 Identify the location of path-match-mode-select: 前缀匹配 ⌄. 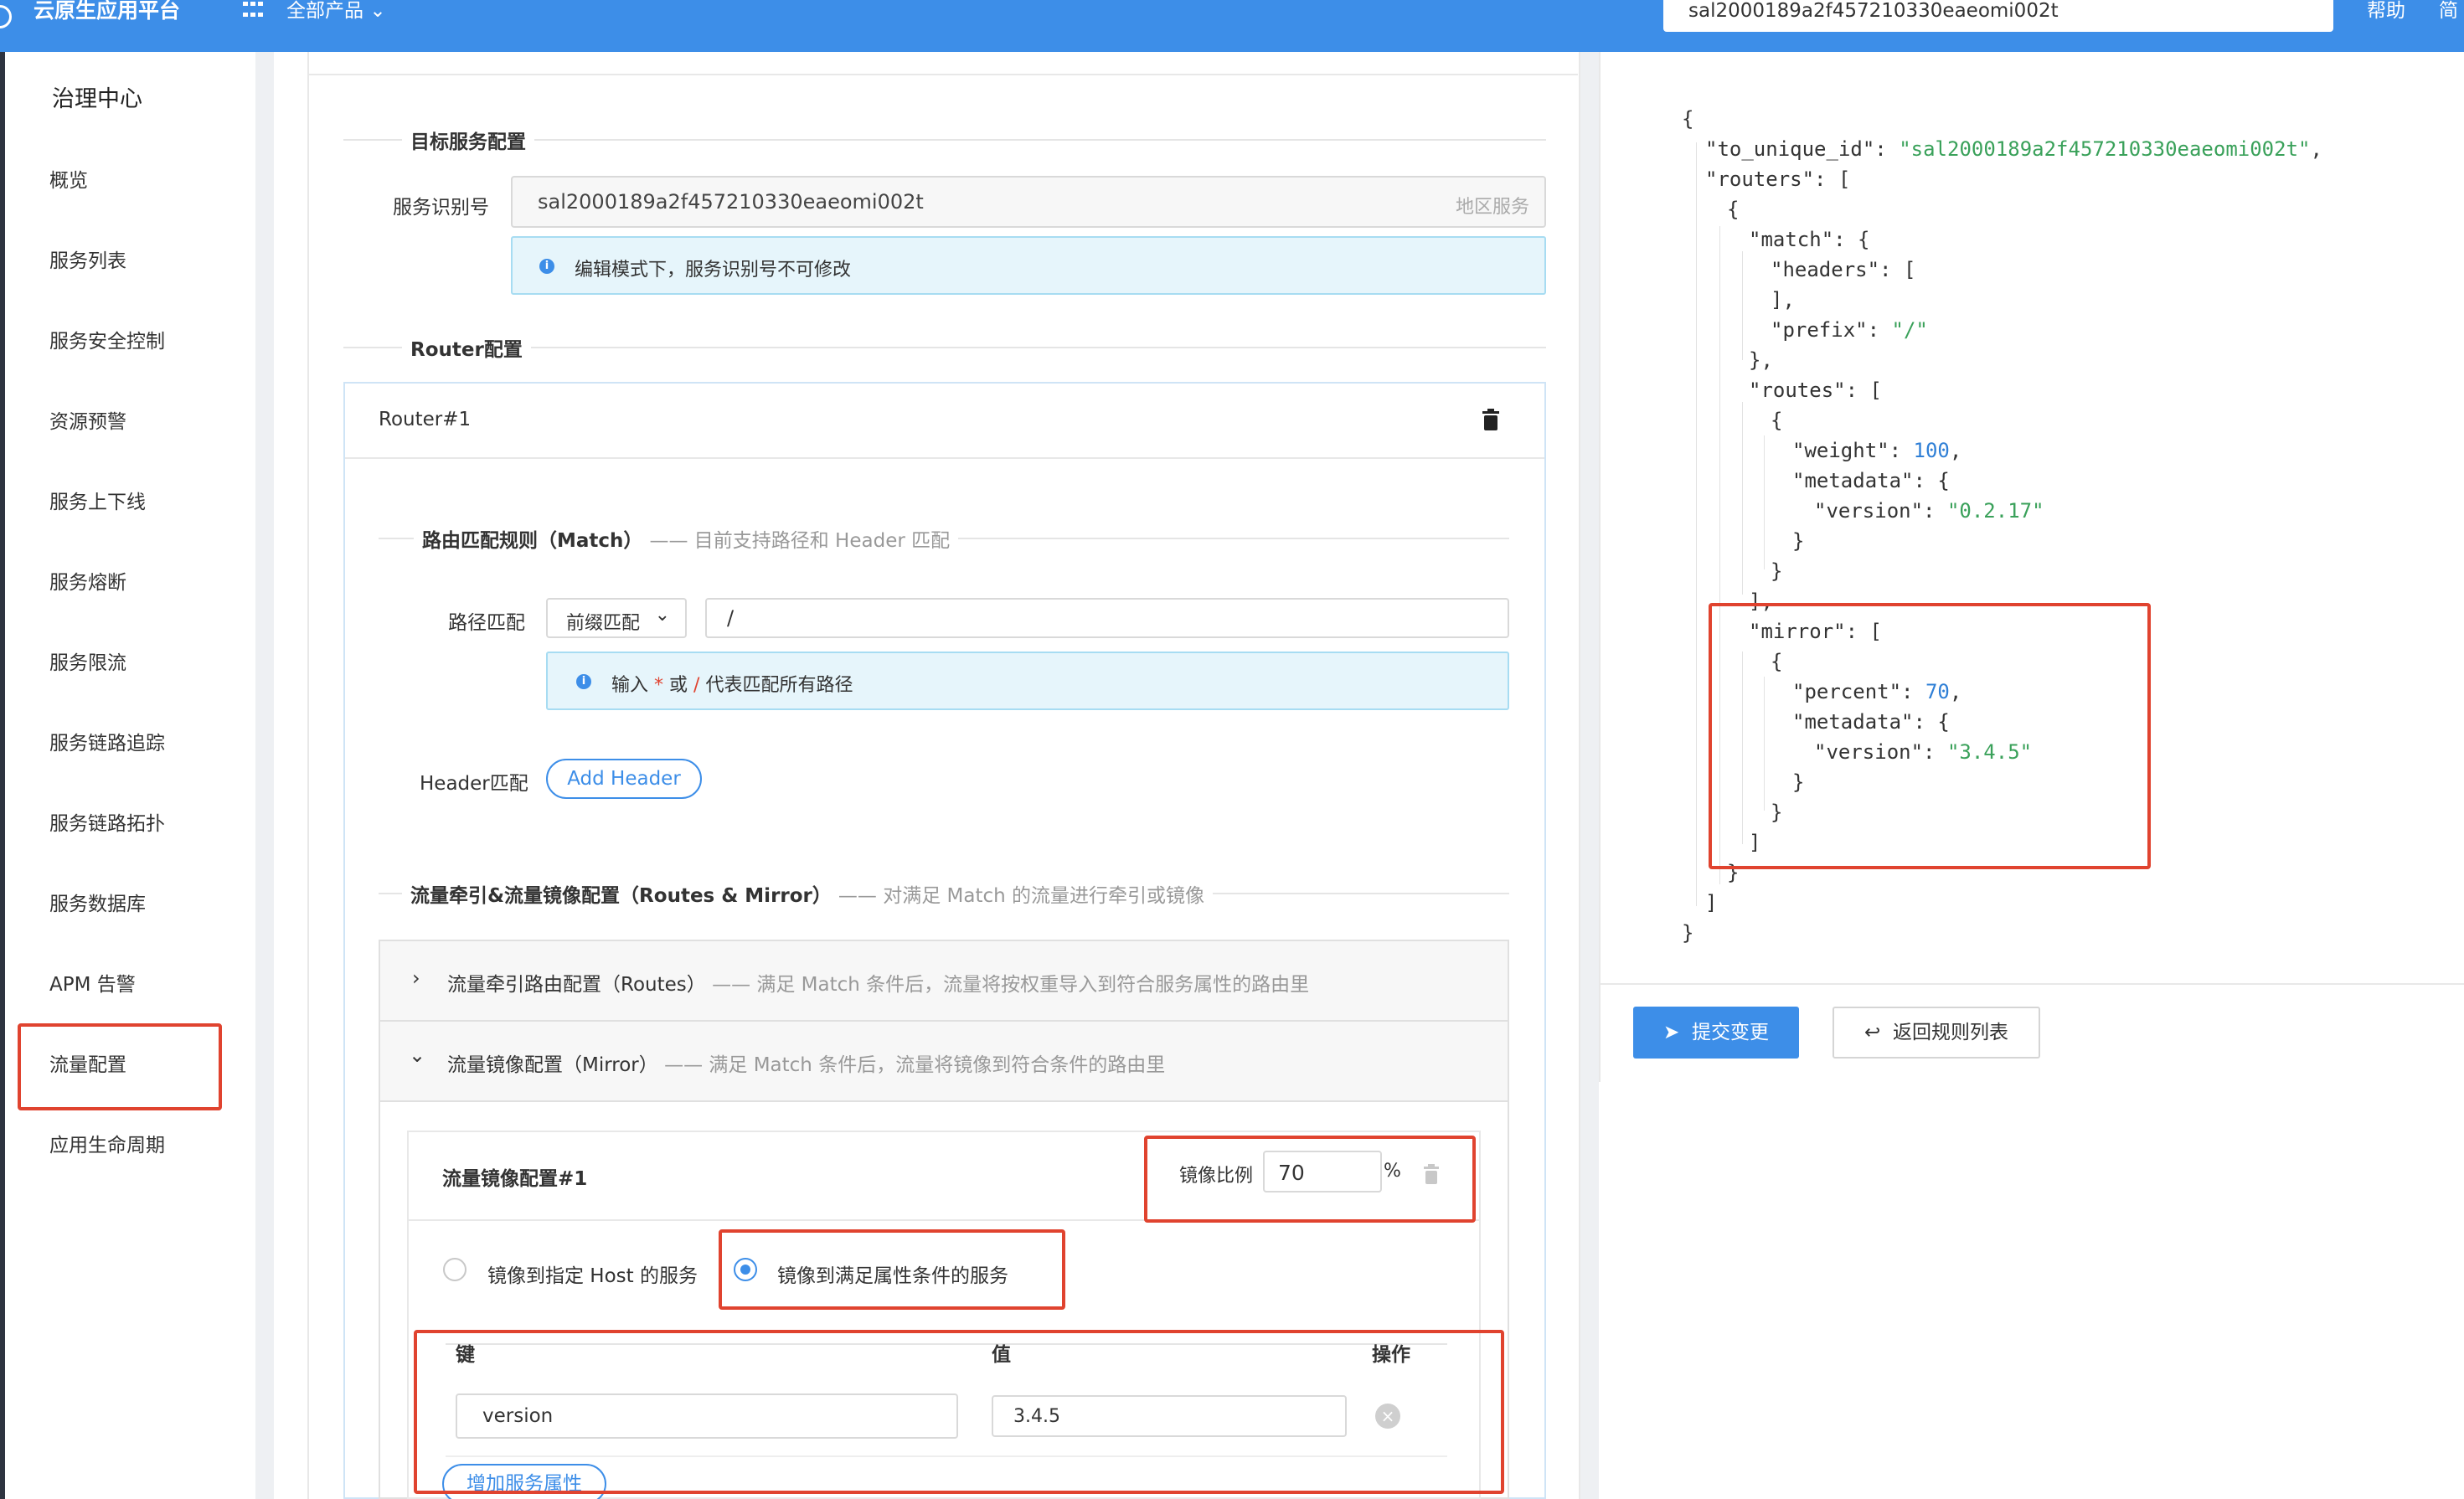
(616, 618).